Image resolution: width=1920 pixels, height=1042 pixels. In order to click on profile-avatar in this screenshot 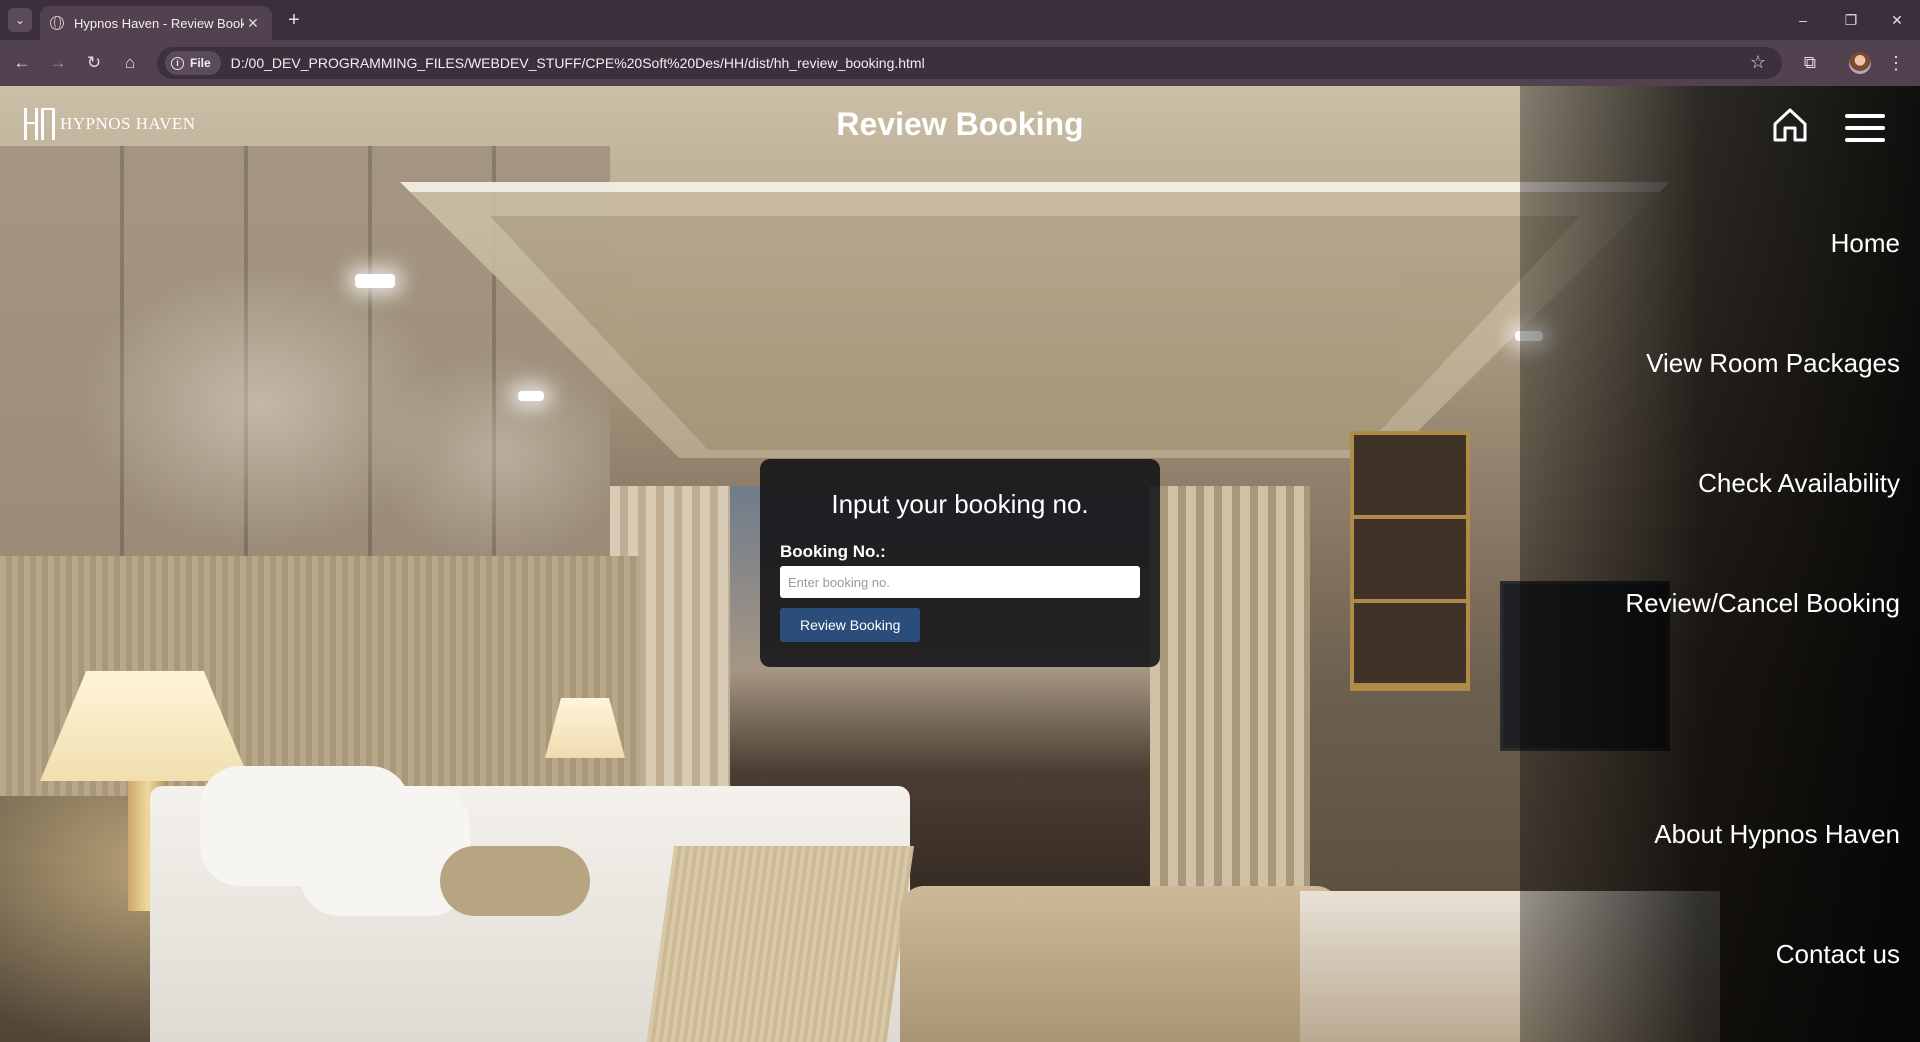, I will do `click(1860, 63)`.